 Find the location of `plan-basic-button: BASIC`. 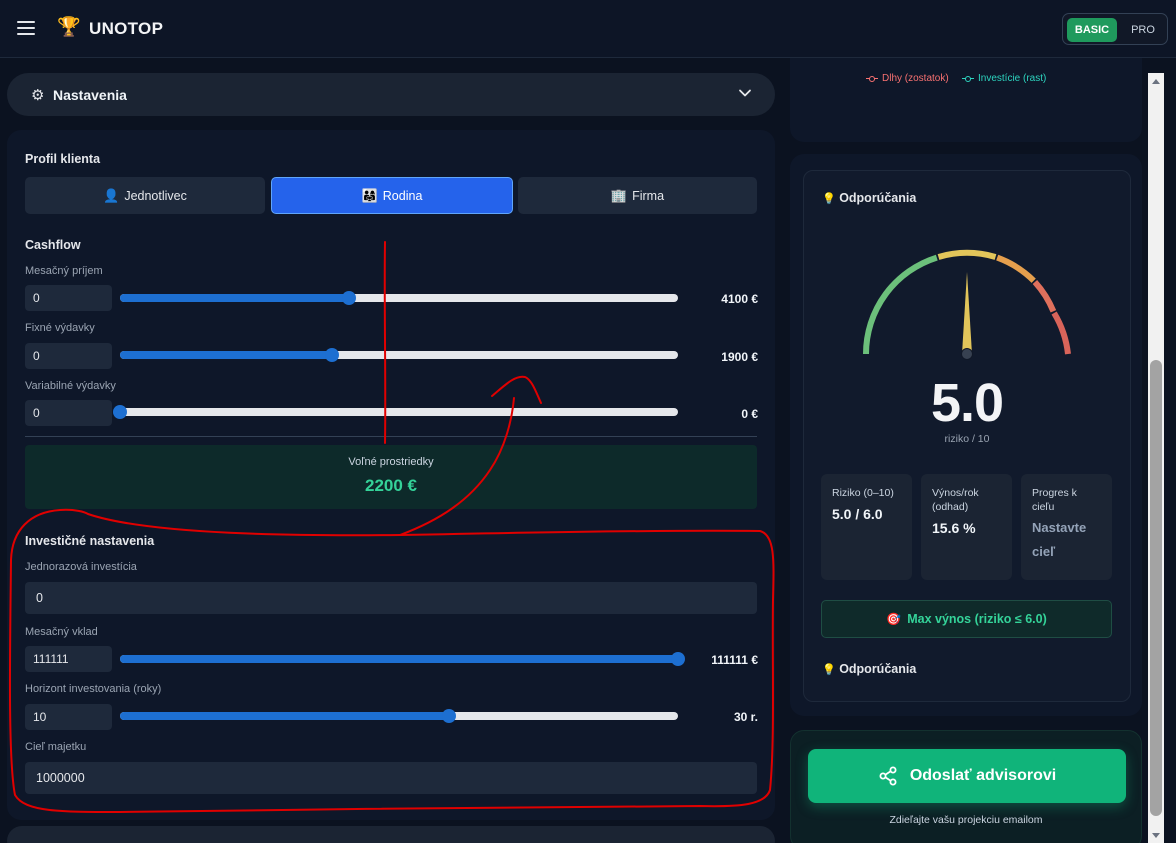

plan-basic-button: BASIC is located at coordinates (1092, 30).